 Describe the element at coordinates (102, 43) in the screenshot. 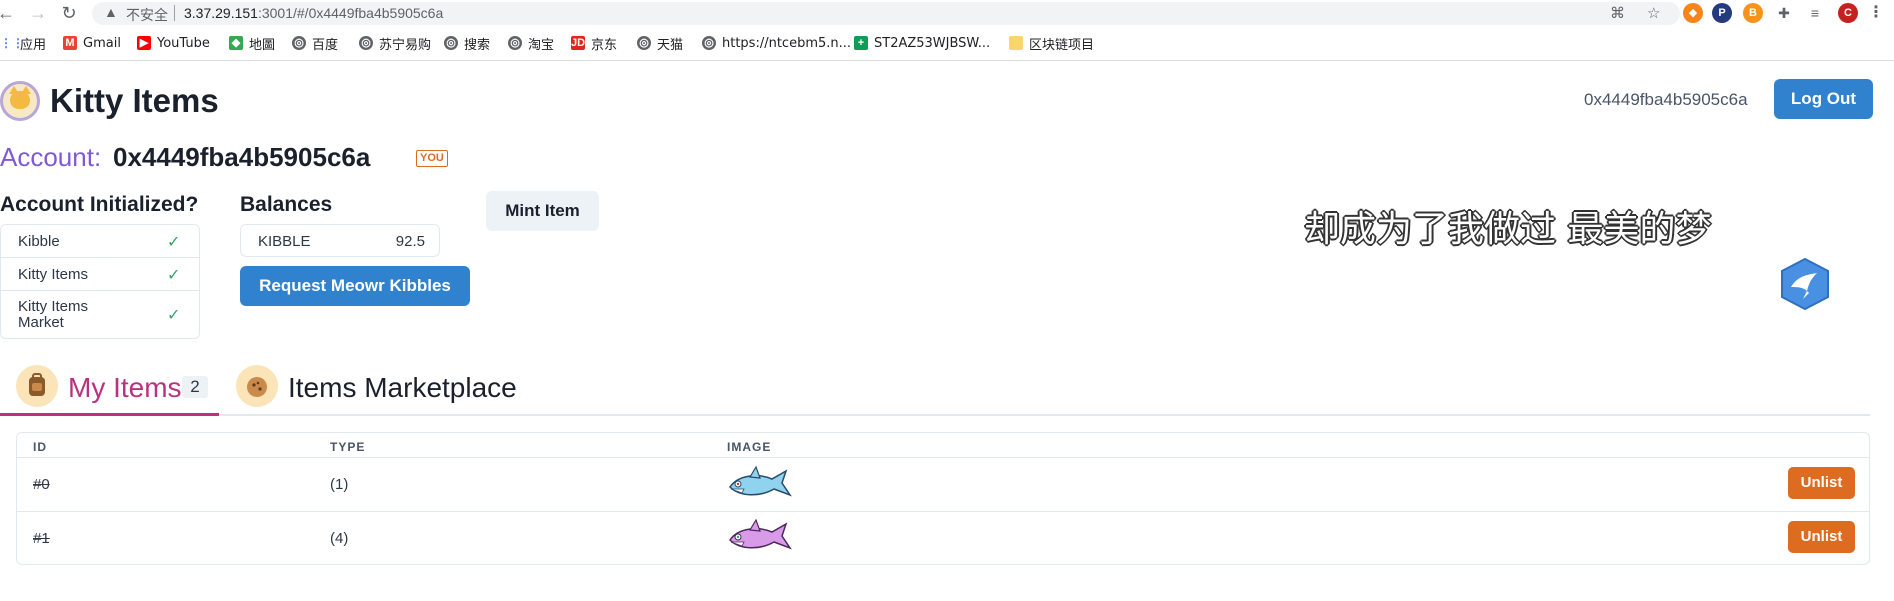

I see `bookmark-label: Gmail` at that location.